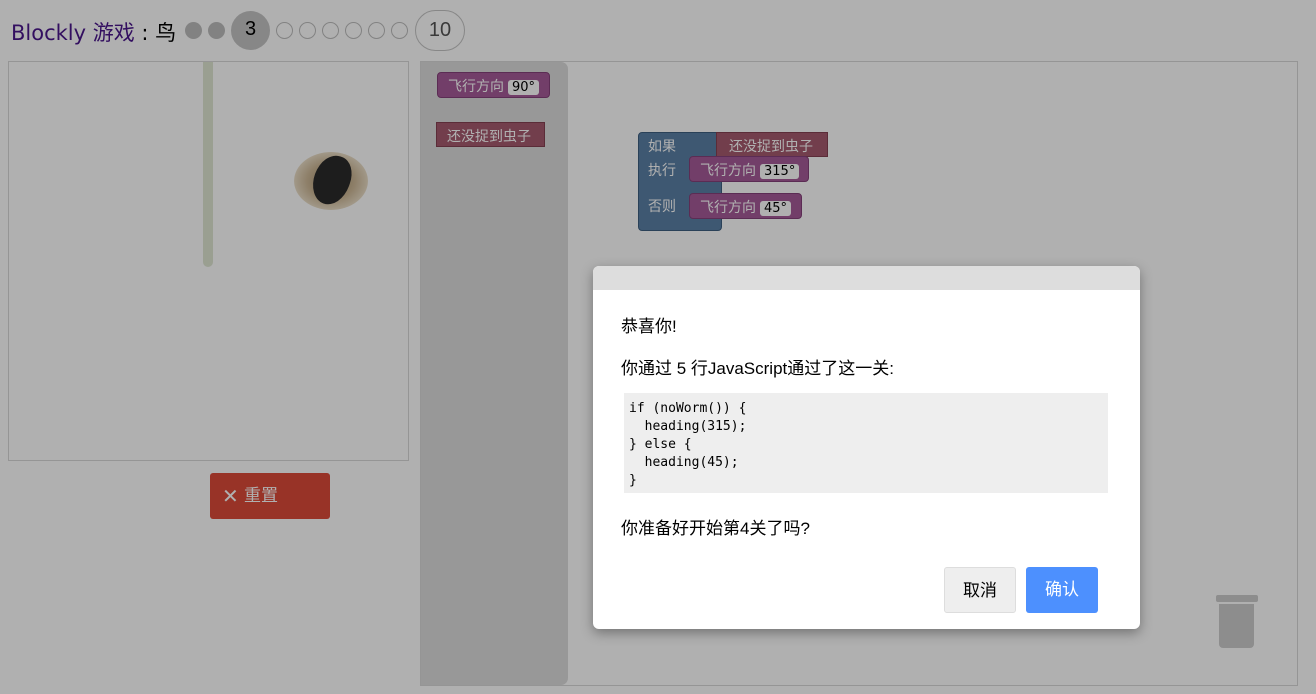 The height and width of the screenshot is (694, 1316). I want to click on ok-button: 确认, so click(1062, 590).